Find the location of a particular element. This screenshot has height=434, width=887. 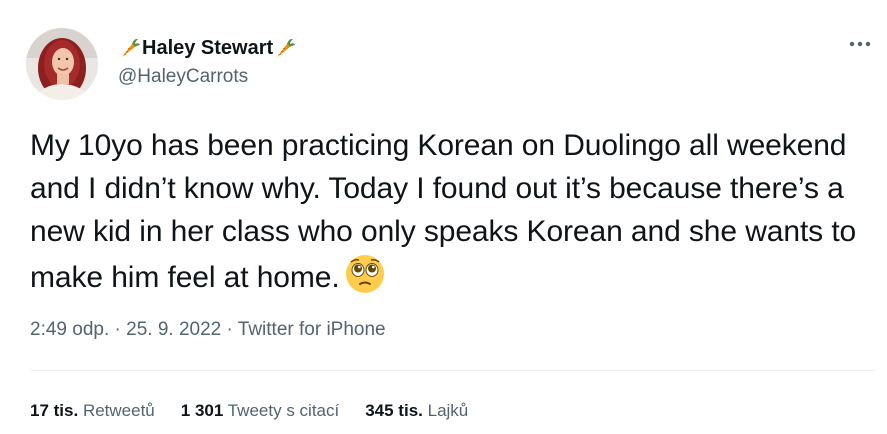

tweet-time: 2:49 odp. is located at coordinates (70, 329).